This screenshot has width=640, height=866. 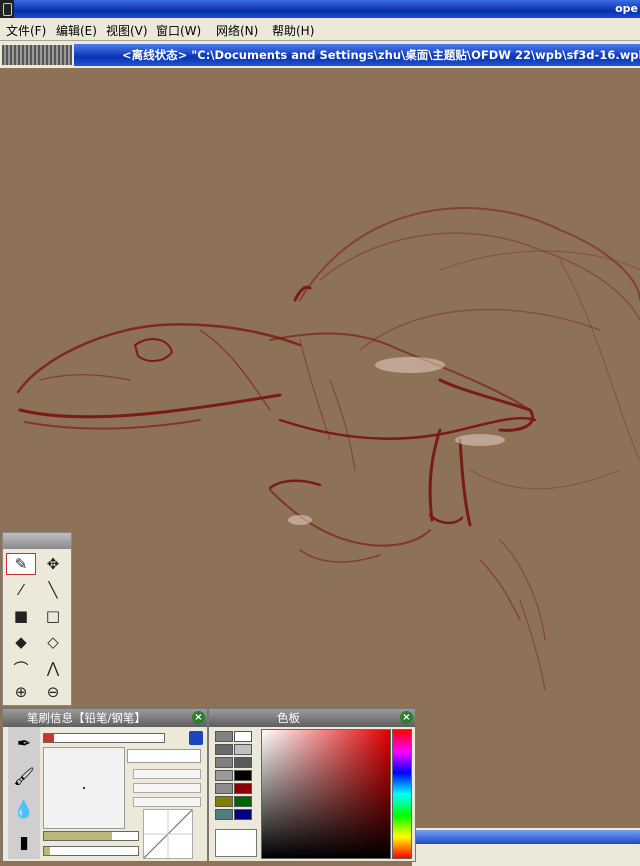 I want to click on saturation-value-picker, so click(x=326, y=794).